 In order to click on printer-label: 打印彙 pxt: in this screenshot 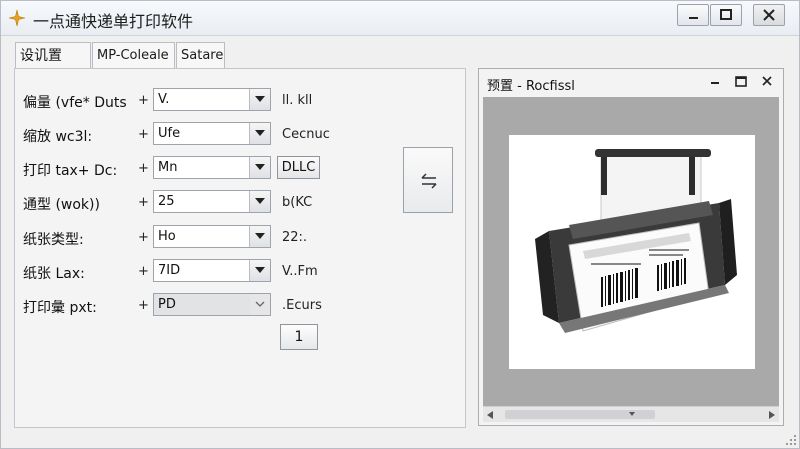, I will do `click(60, 308)`.